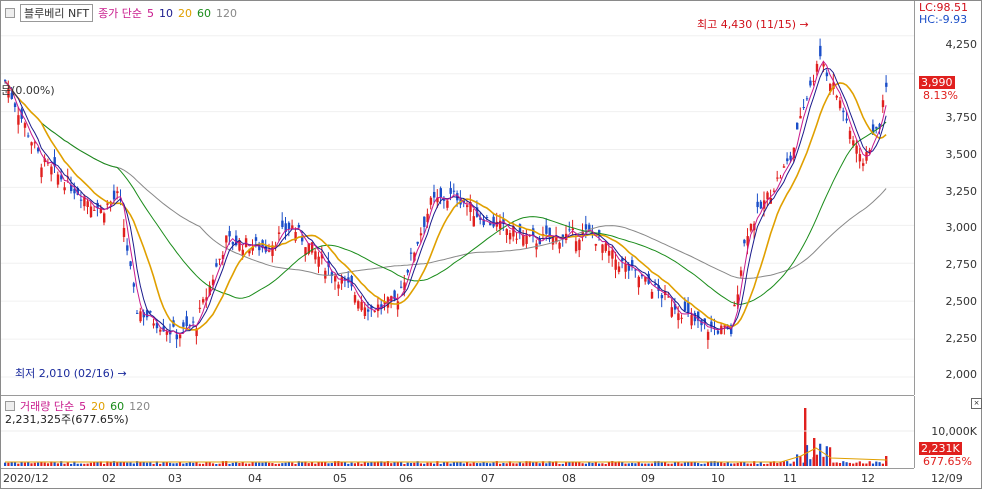 This screenshot has height=489, width=982. Describe the element at coordinates (57, 13) in the screenshot. I see `stock-name: 블루베리 NFT` at that location.